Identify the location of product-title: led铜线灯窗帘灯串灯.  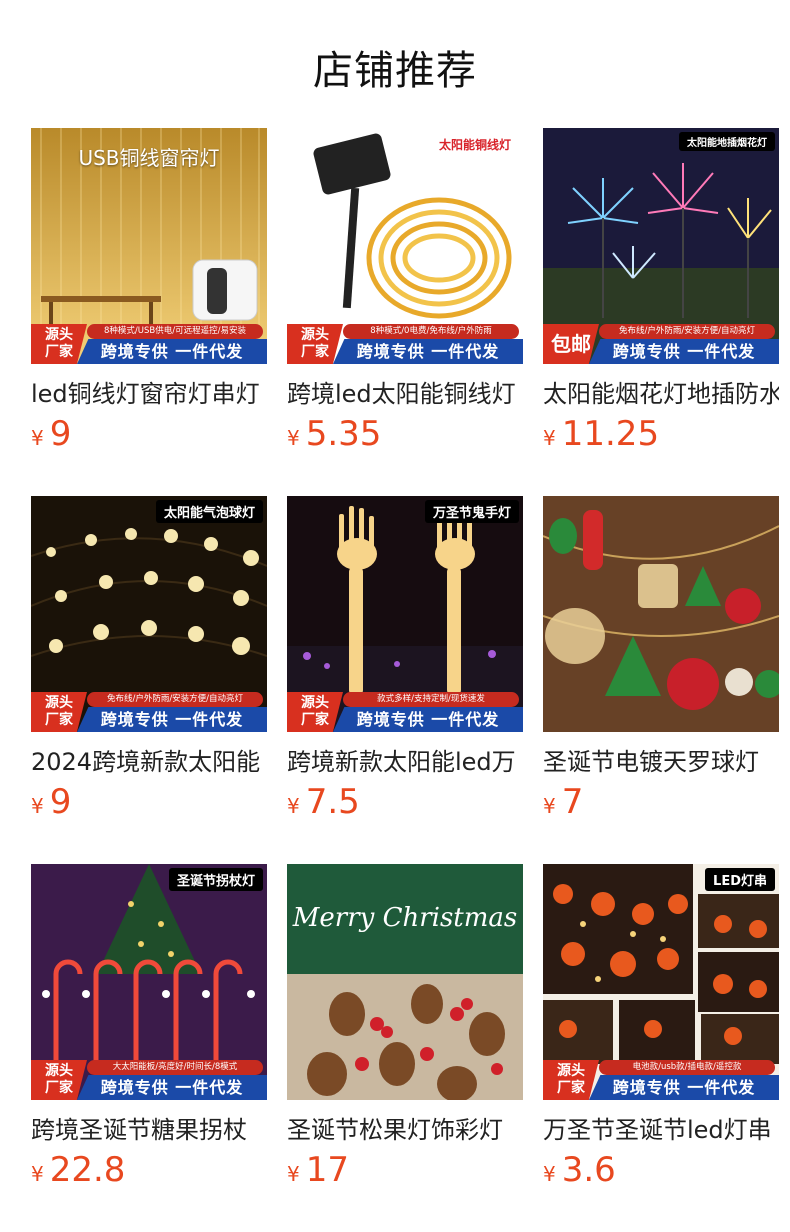
(149, 394).